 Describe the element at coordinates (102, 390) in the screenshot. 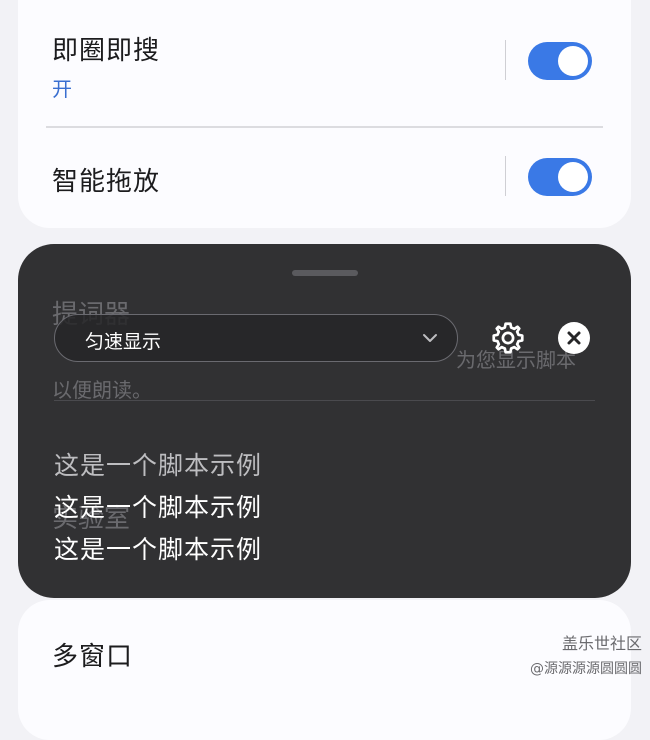

I see `teleprompter-desc-line2: 以便朗读。` at that location.